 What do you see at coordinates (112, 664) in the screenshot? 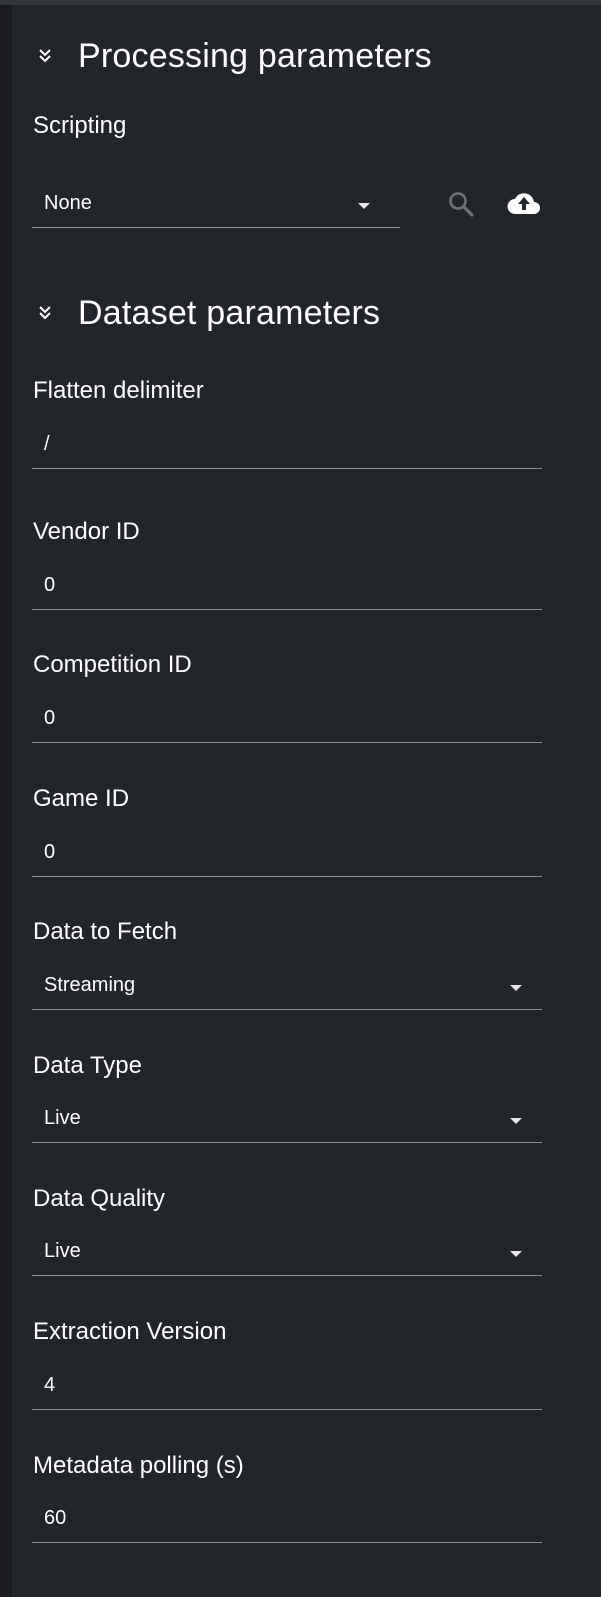
I see `competition-id-label: Competition ID` at bounding box center [112, 664].